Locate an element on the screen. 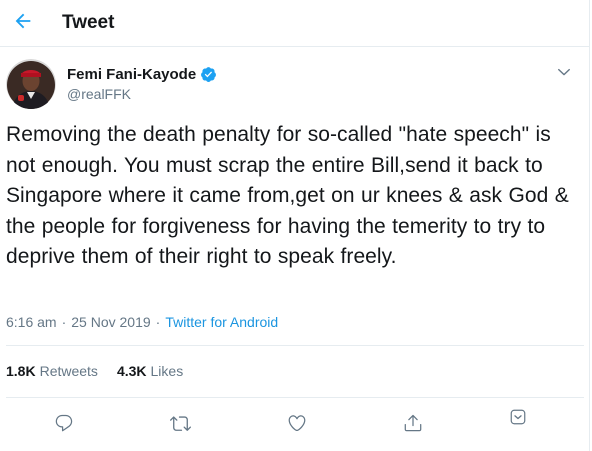  author-block: Femi Fani-Kayode @realFFK is located at coordinates (142, 83).